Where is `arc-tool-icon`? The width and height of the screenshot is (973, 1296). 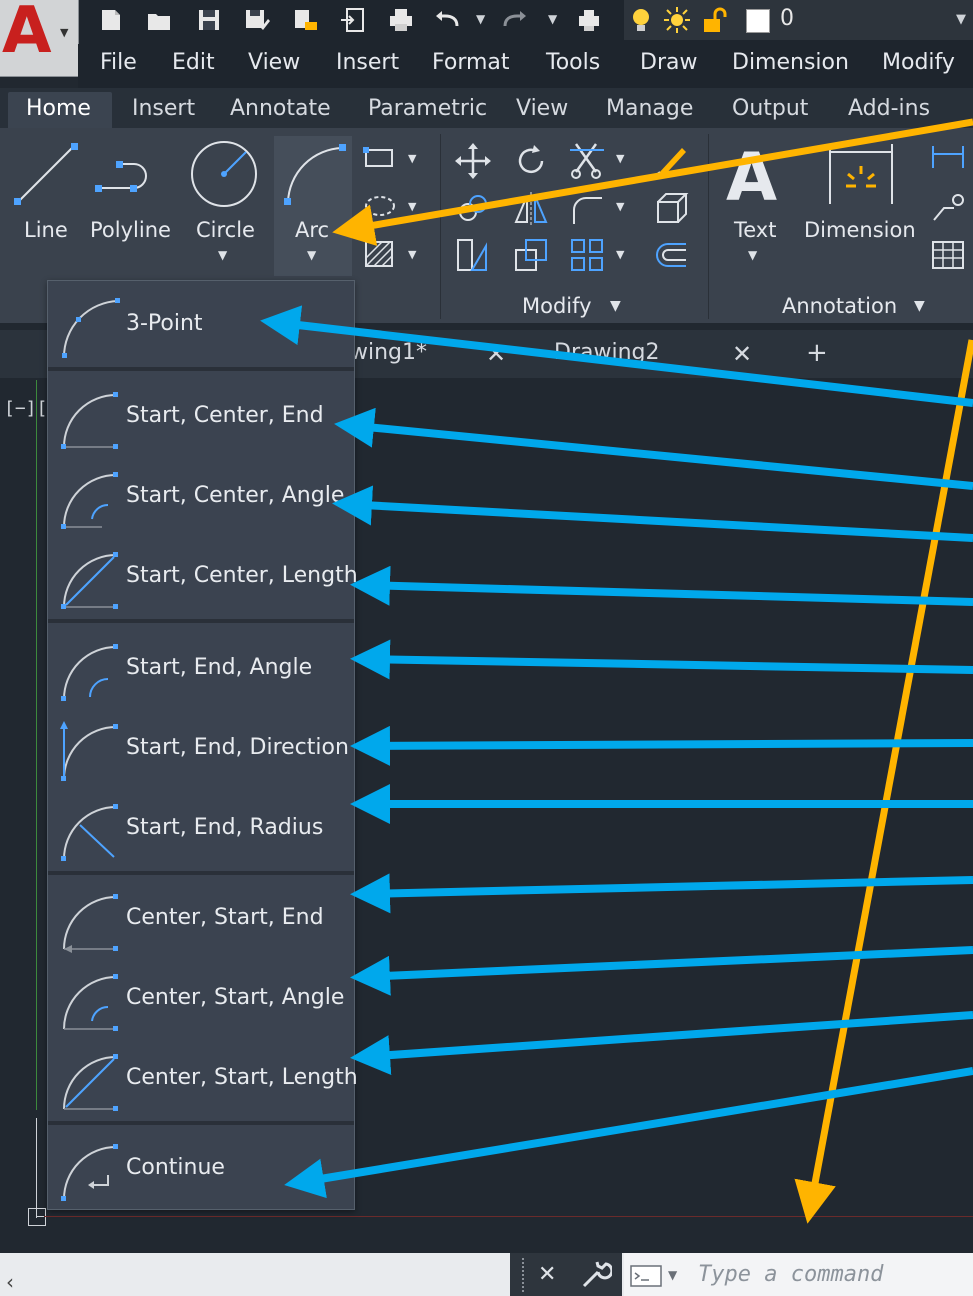
arc-tool-icon is located at coordinates (315, 175).